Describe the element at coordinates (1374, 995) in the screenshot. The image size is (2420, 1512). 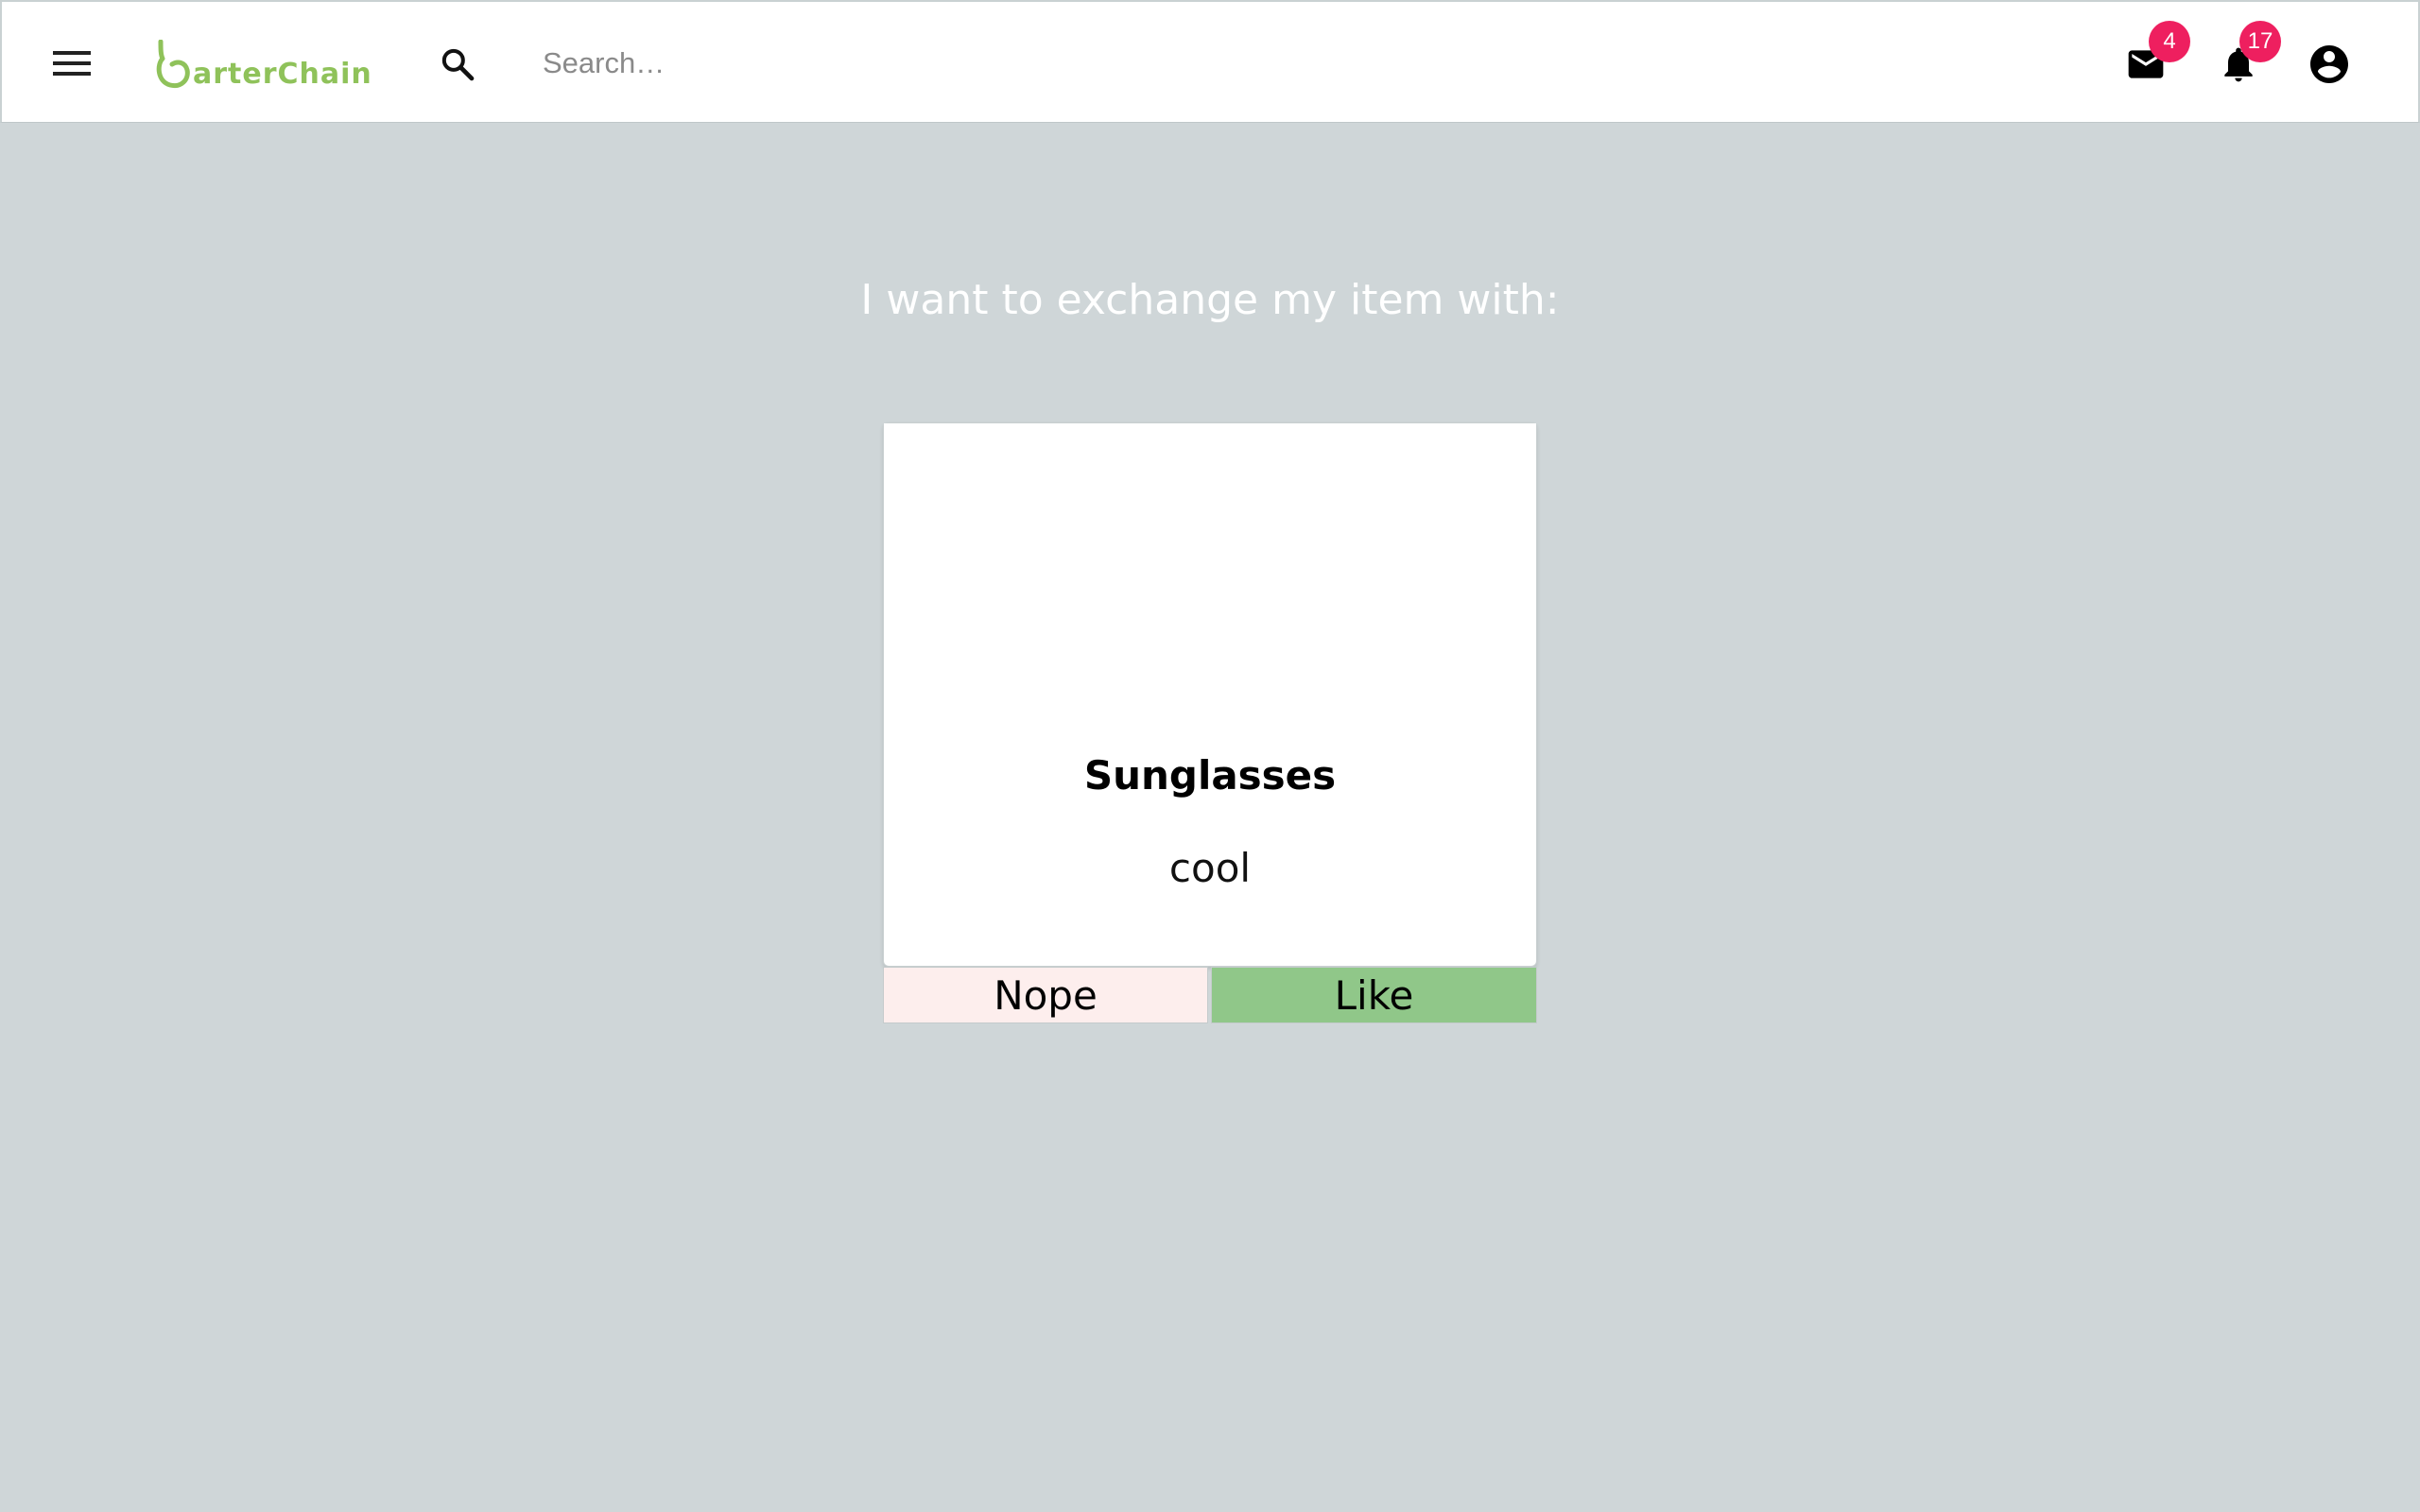
I see `like-button: Like` at that location.